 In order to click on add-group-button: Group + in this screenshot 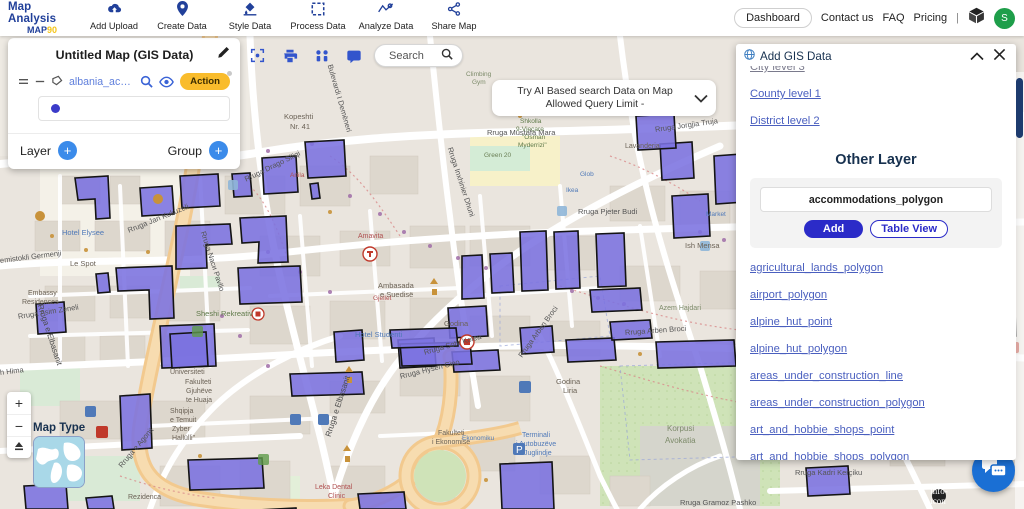, I will do `click(198, 150)`.